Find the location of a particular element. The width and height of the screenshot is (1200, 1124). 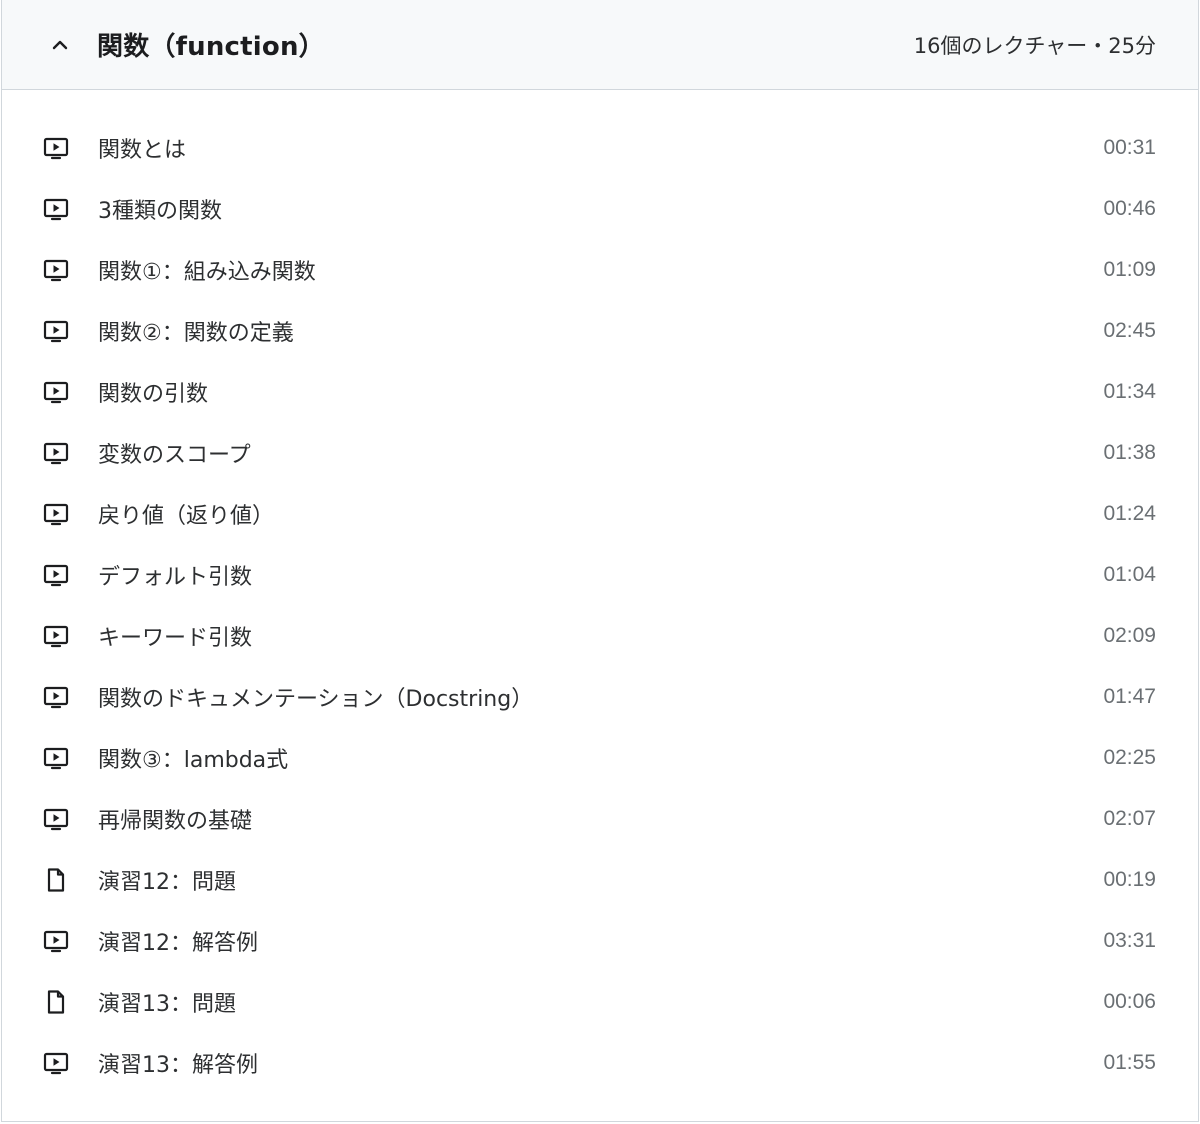

lecture-item: 変数のスコープ 01:38 is located at coordinates (600, 452).